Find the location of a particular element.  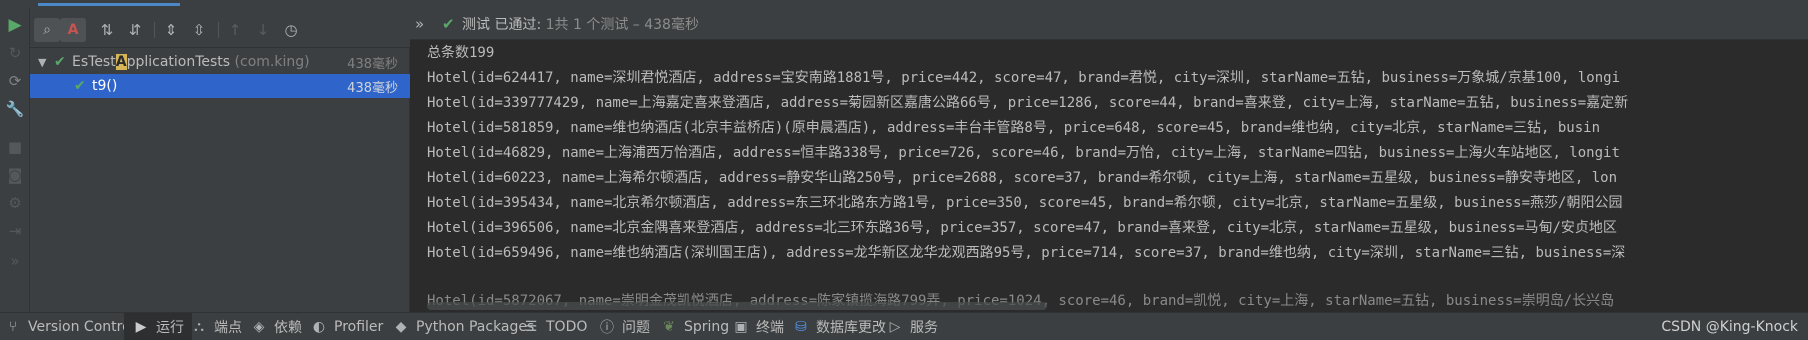

tool-tab-problems: ⓘ 问题 is located at coordinates (624, 326).